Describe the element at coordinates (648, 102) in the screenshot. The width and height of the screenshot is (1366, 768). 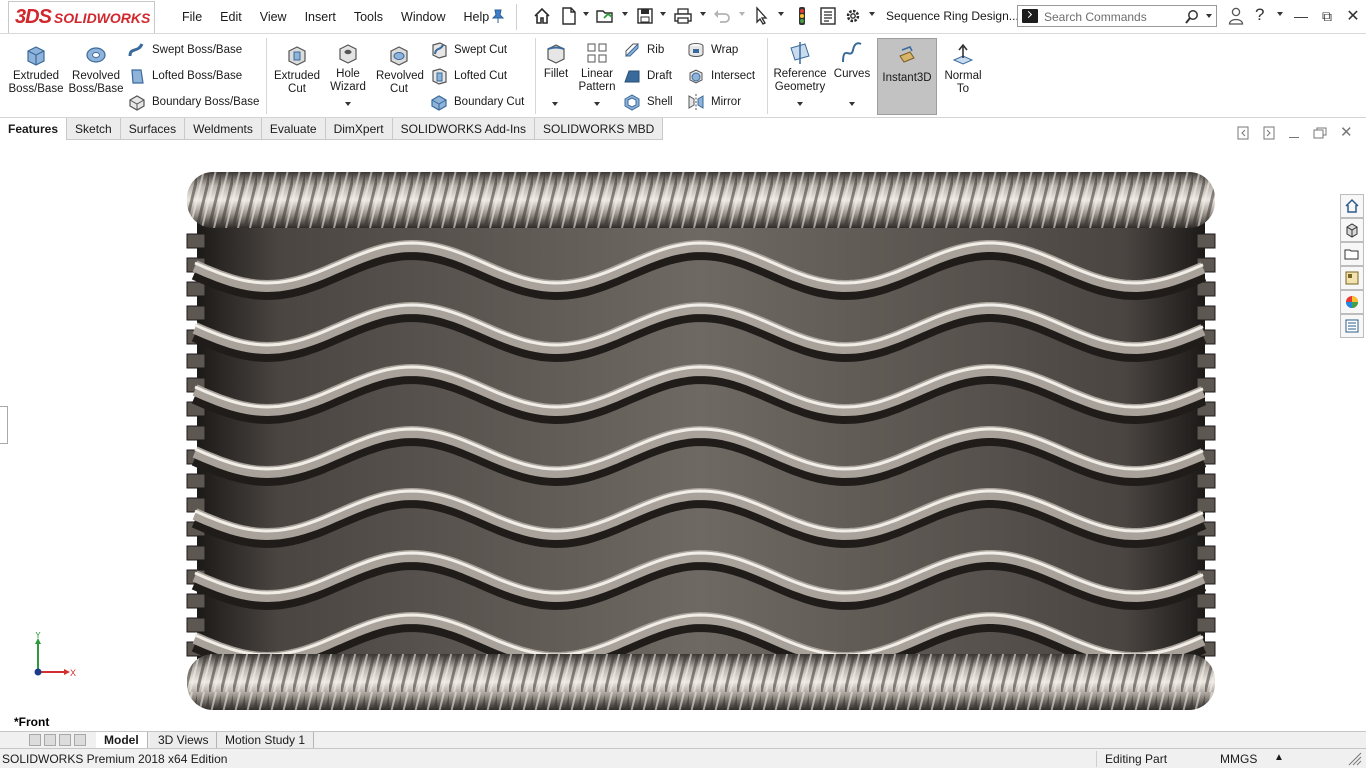
I see `shell-button: Shell` at that location.